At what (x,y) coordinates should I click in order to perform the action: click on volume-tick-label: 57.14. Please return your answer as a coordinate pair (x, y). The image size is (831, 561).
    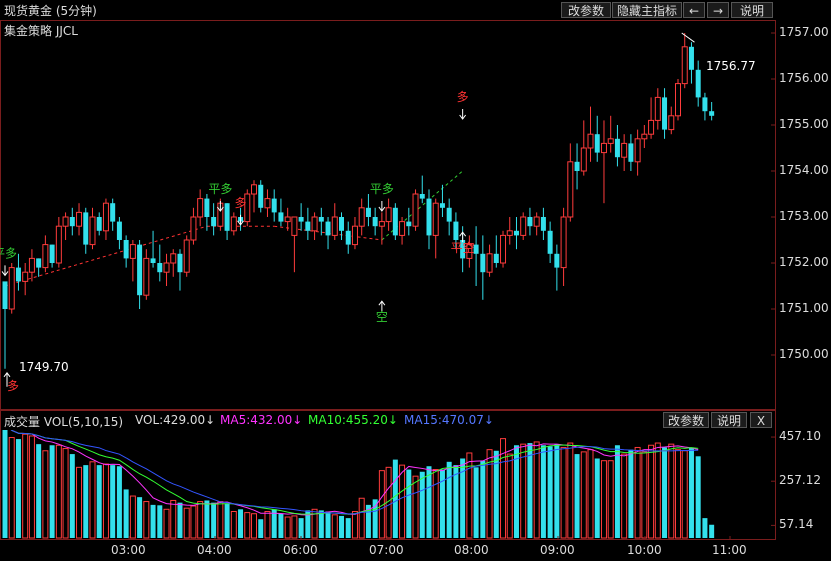
    Looking at the image, I should click on (796, 524).